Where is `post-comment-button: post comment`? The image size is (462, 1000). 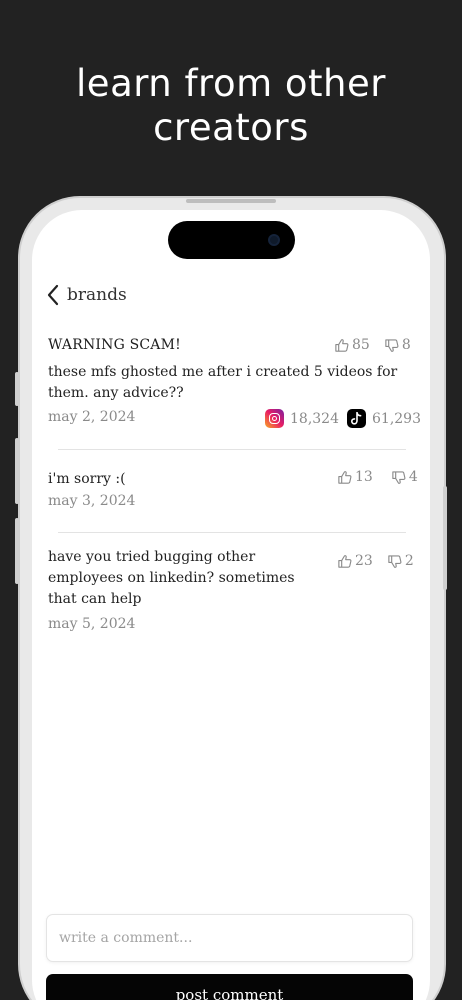
post-comment-button: post comment is located at coordinates (229, 987).